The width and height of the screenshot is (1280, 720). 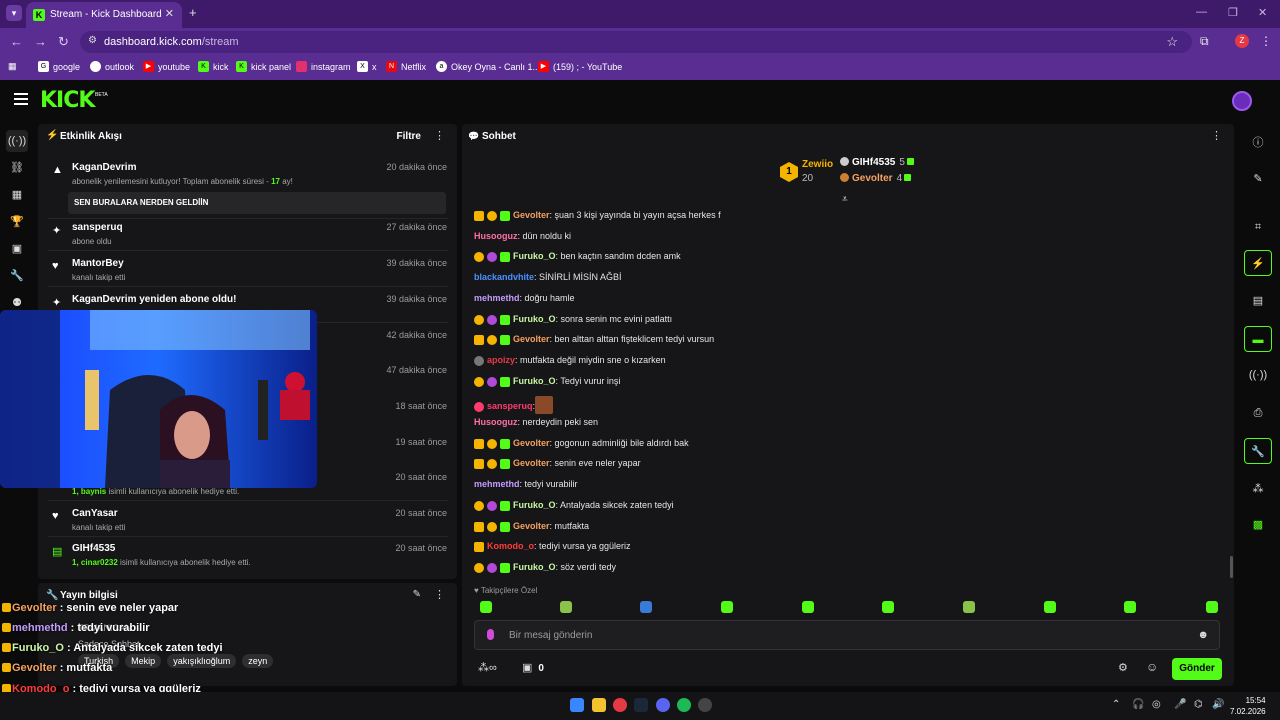 I want to click on video-icon: ▣, so click(x=17, y=249).